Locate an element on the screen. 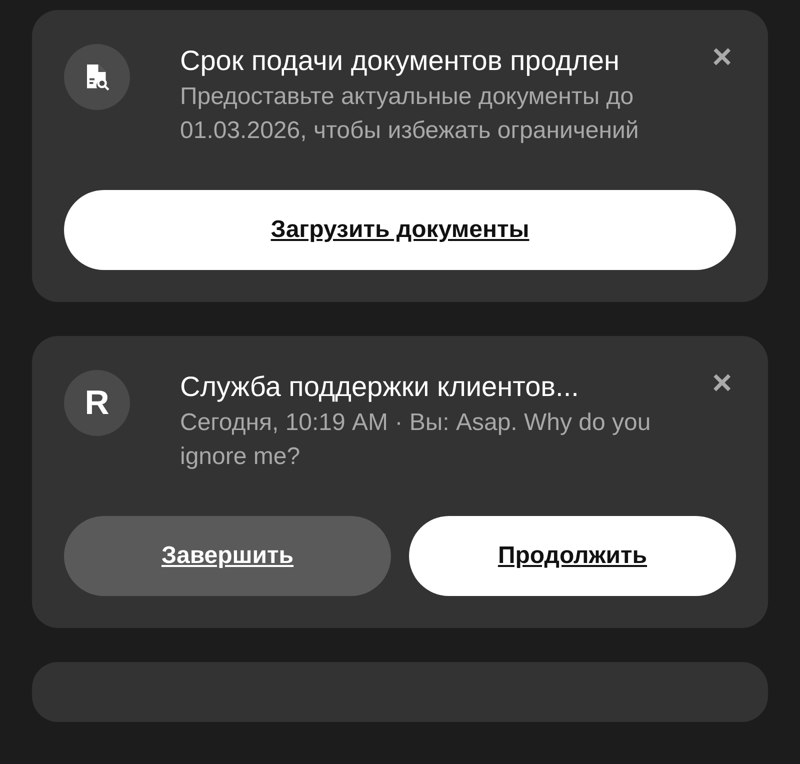  notification-title: Срок подачи документов продлен is located at coordinates (400, 61).